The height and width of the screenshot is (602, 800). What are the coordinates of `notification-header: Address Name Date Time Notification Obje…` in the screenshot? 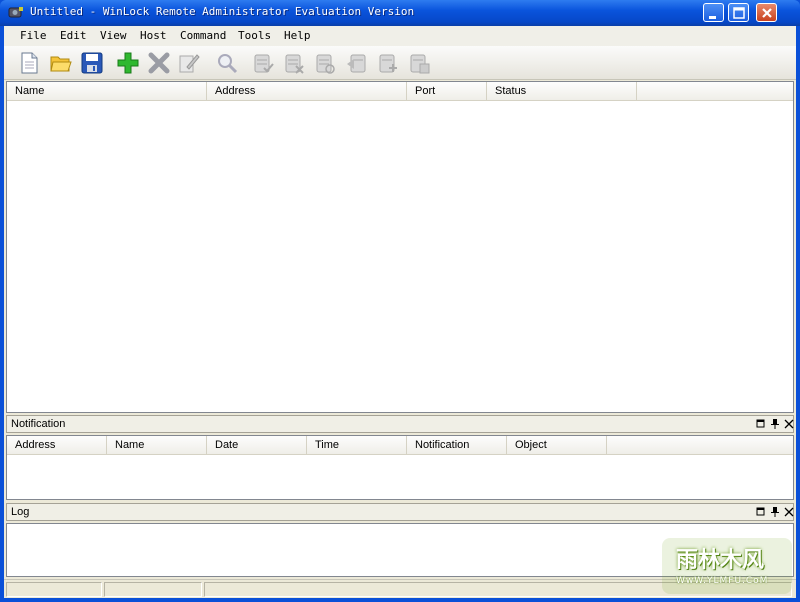 It's located at (400, 445).